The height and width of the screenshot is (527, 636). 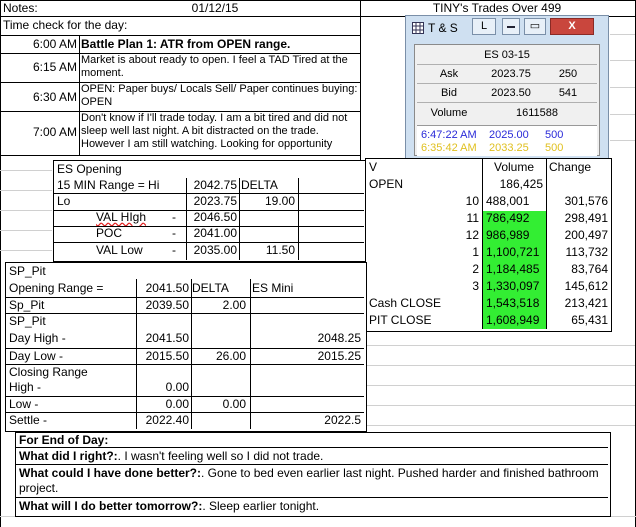 I want to click on sp-pit-label: Sp_Pit, so click(x=27, y=305).